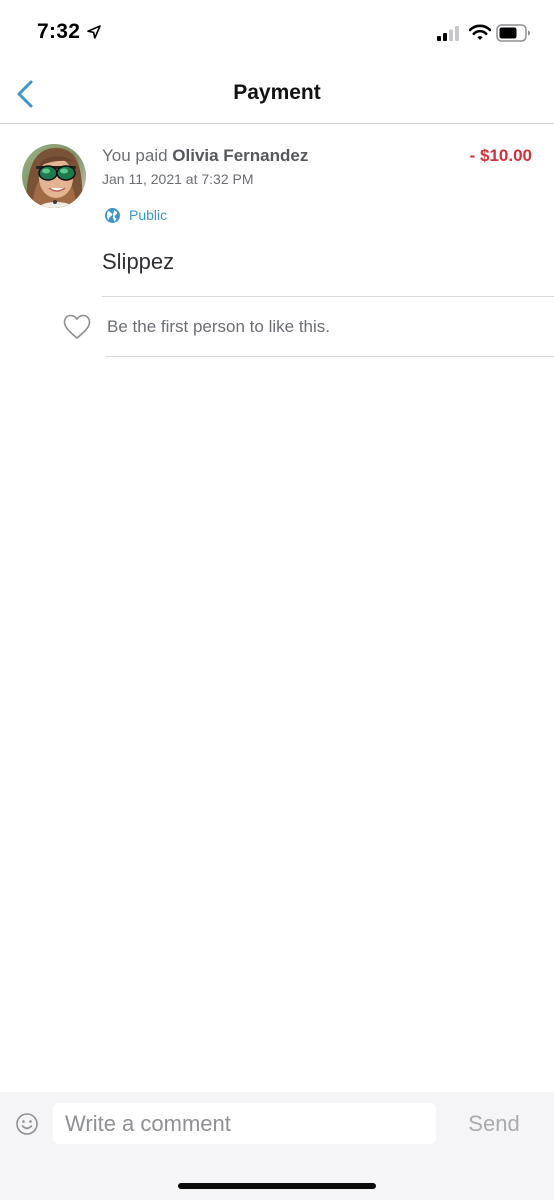 Image resolution: width=554 pixels, height=1200 pixels. What do you see at coordinates (240, 155) in the screenshot?
I see `payee-name: Olivia Fernandez` at bounding box center [240, 155].